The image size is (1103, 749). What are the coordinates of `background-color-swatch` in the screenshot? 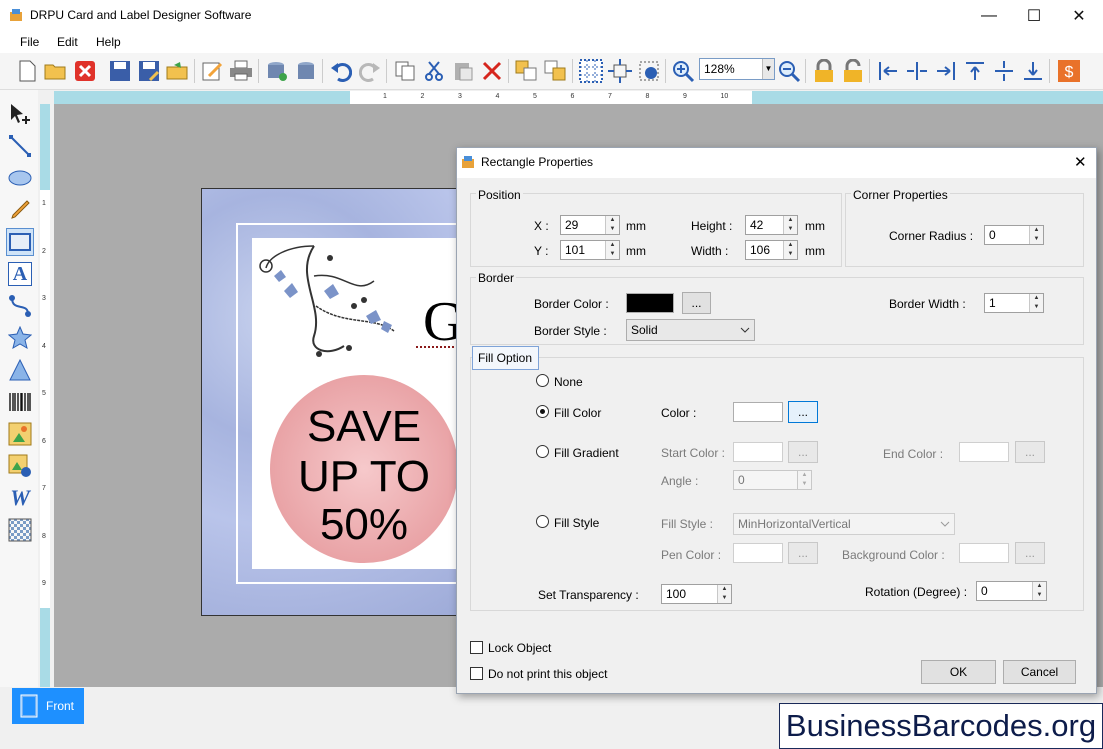 It's located at (984, 553).